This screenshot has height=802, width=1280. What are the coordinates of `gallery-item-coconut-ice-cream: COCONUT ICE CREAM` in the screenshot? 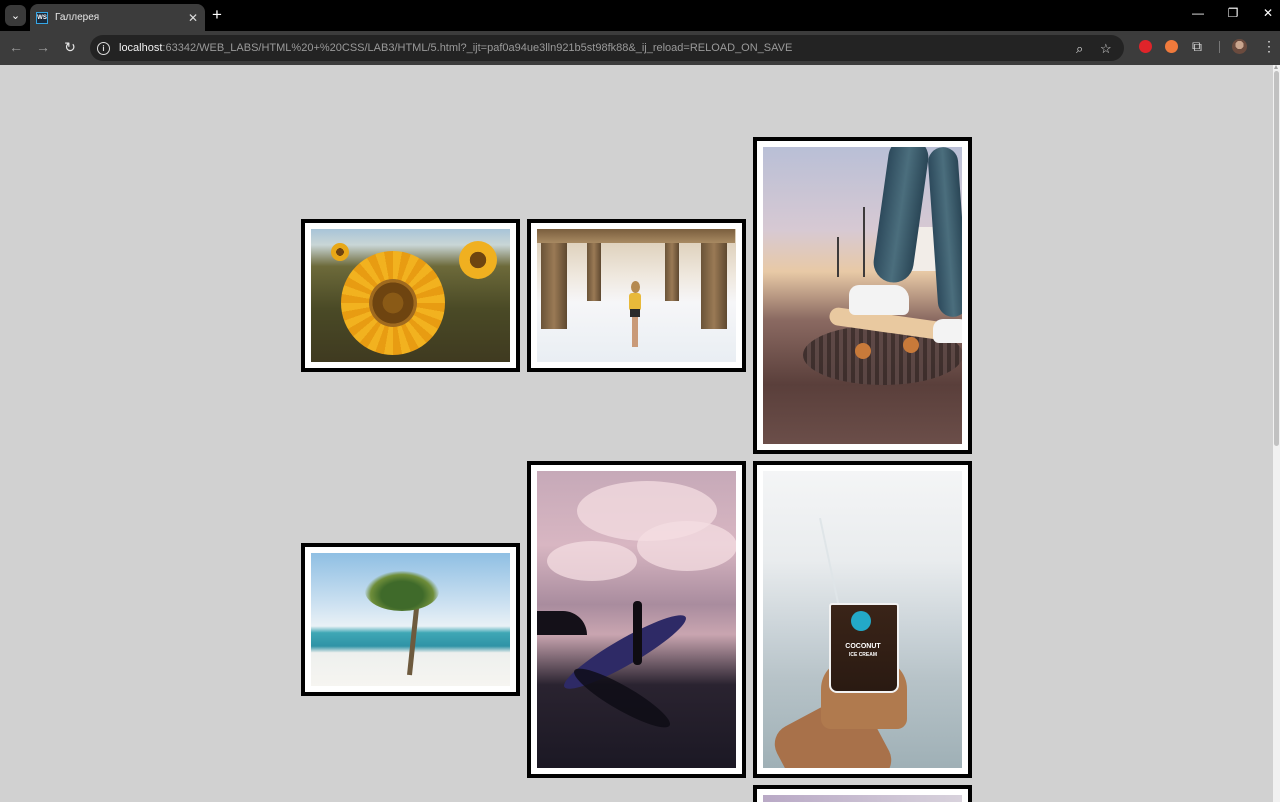 It's located at (862, 619).